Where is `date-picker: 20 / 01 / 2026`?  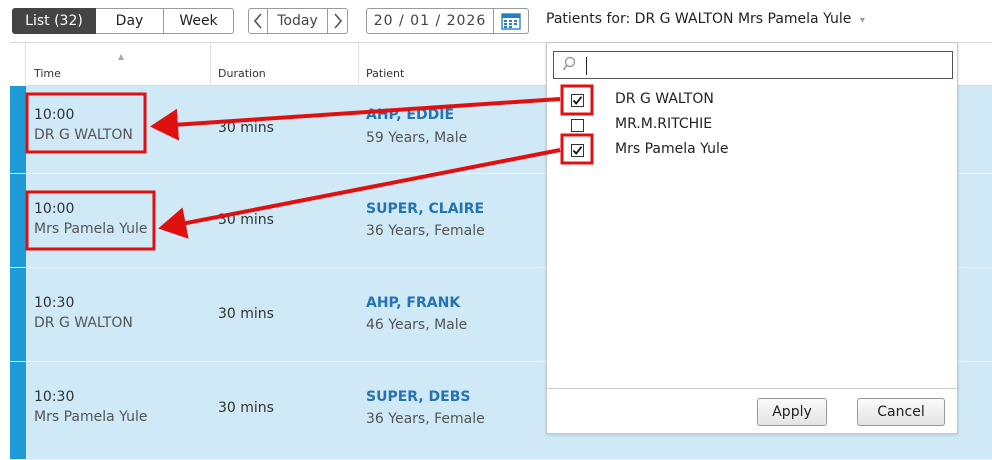 date-picker: 20 / 01 / 2026 is located at coordinates (447, 21).